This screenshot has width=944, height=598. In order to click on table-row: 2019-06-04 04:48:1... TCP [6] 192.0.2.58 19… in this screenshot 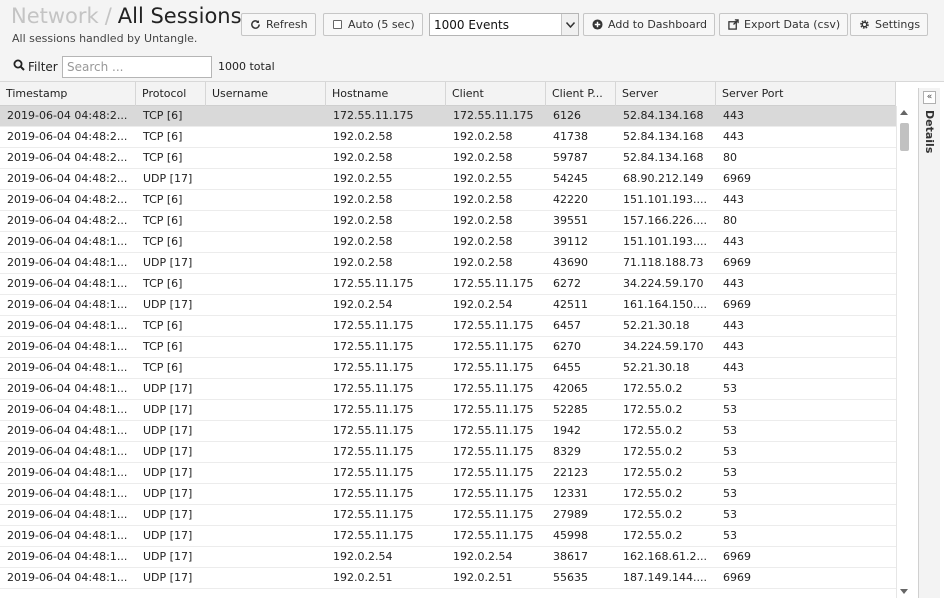, I will do `click(448, 242)`.